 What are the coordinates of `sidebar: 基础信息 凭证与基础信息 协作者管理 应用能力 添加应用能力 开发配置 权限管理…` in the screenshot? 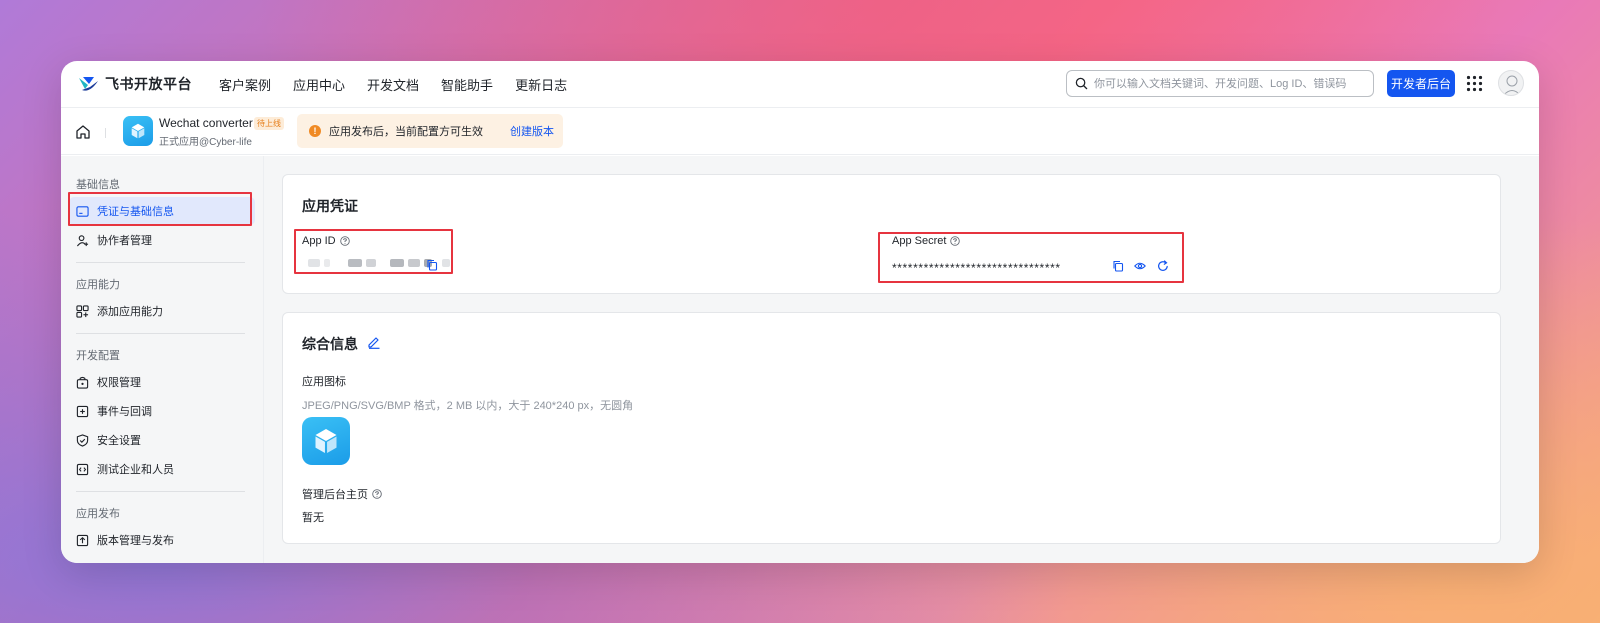 It's located at (162, 359).